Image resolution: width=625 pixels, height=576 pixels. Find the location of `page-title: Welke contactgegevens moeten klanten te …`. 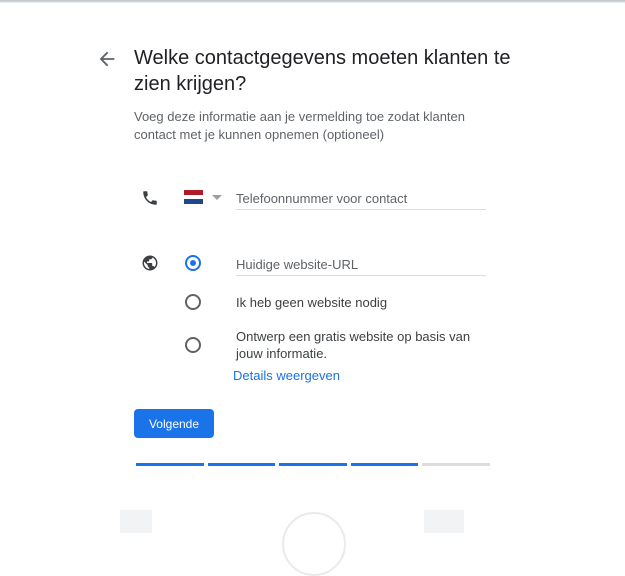

page-title: Welke contactgegevens moeten klanten te … is located at coordinates (322, 71).